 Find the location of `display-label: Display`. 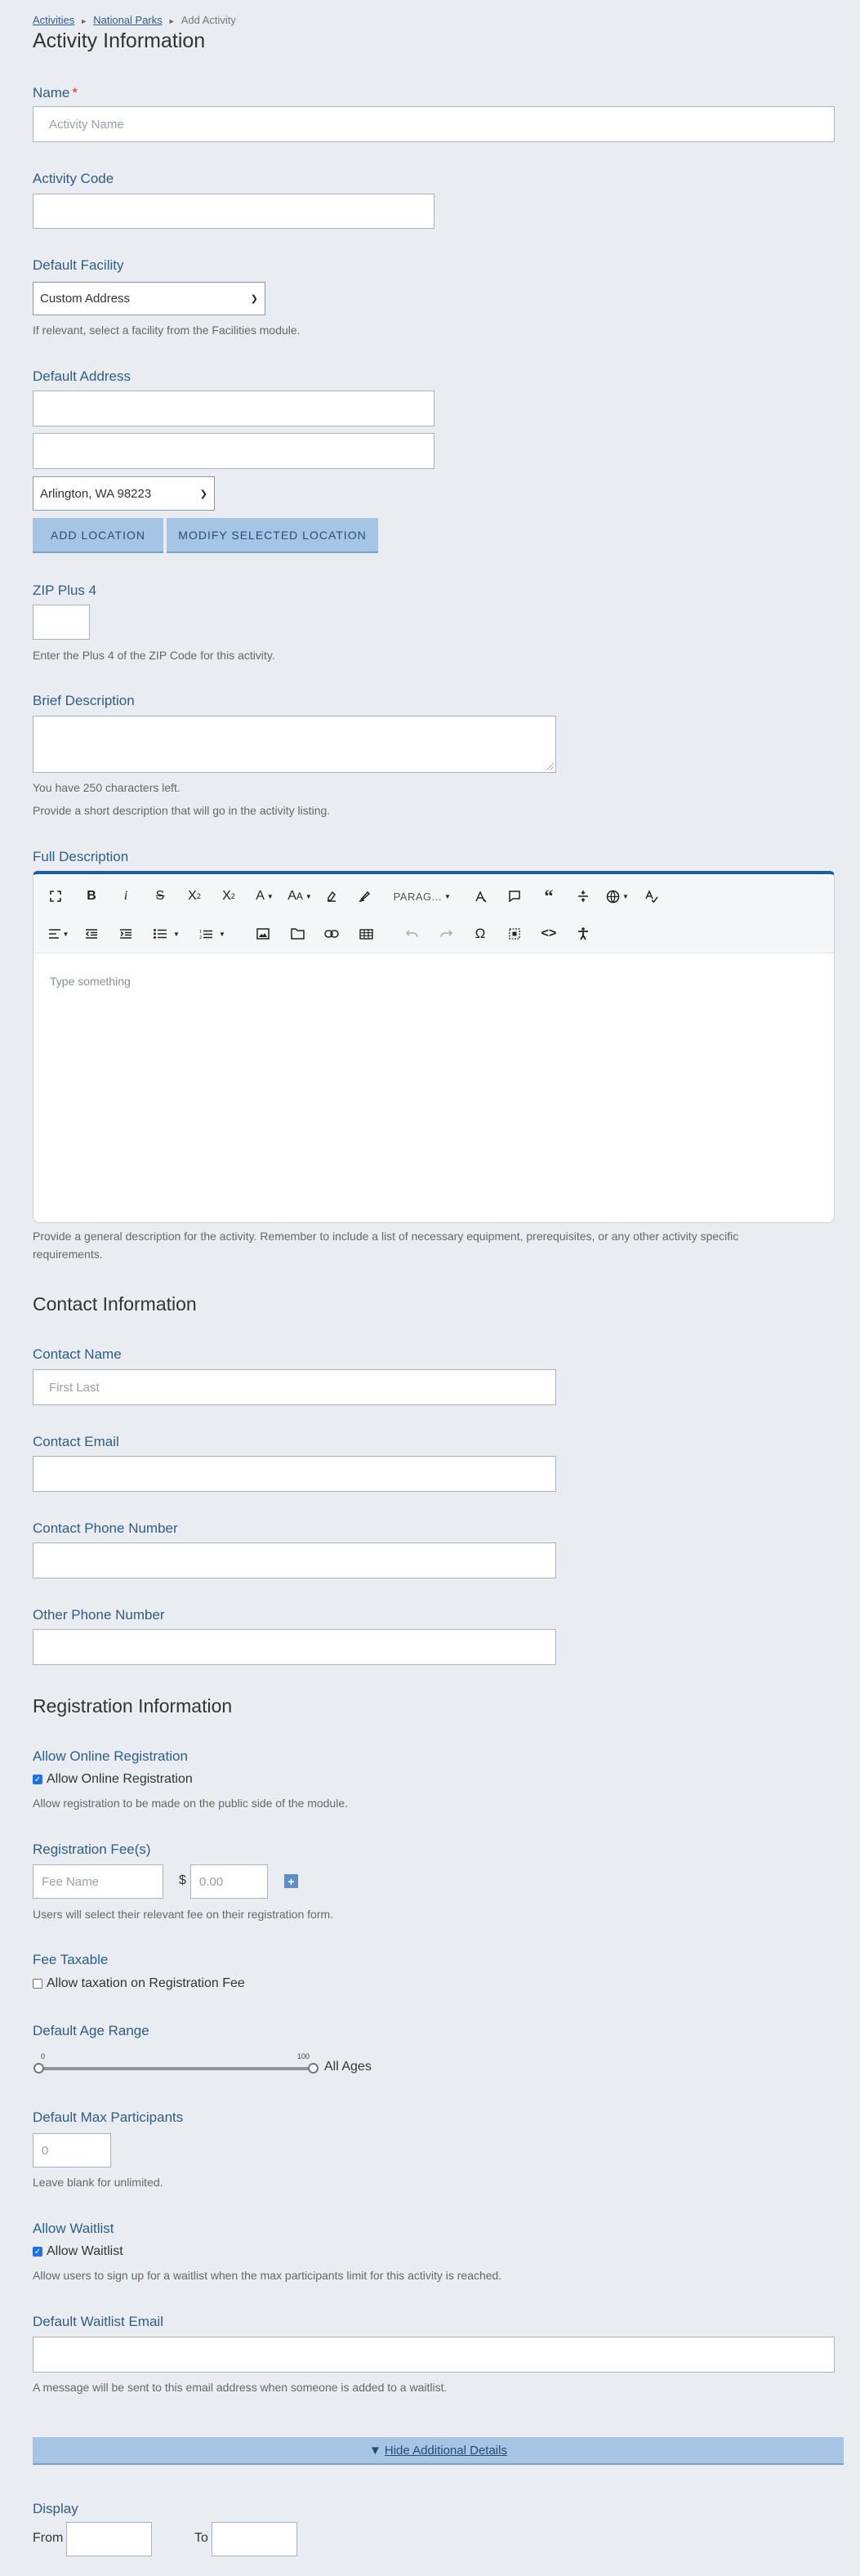

display-label: Display is located at coordinates (55, 2509).